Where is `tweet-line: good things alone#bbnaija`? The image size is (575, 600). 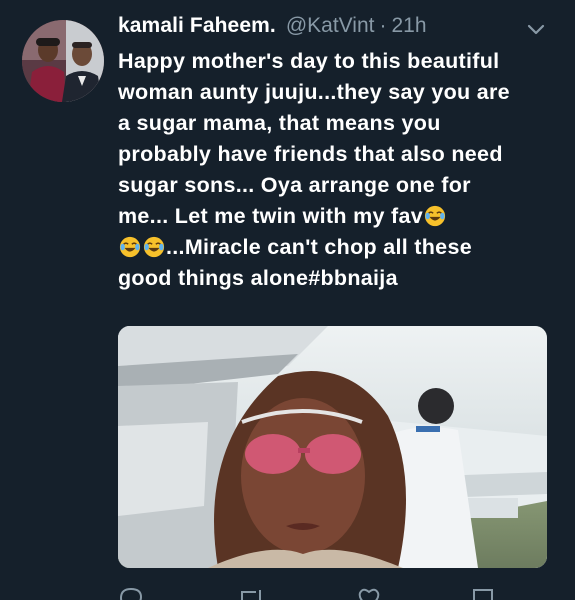
tweet-line: good things alone#bbnaija is located at coordinates (258, 278).